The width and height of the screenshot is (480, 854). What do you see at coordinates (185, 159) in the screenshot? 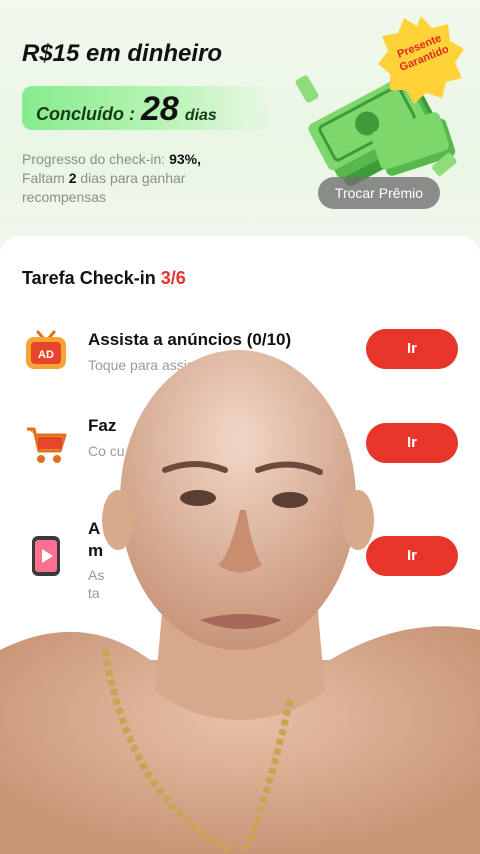
I see `progress-value: 93%,` at bounding box center [185, 159].